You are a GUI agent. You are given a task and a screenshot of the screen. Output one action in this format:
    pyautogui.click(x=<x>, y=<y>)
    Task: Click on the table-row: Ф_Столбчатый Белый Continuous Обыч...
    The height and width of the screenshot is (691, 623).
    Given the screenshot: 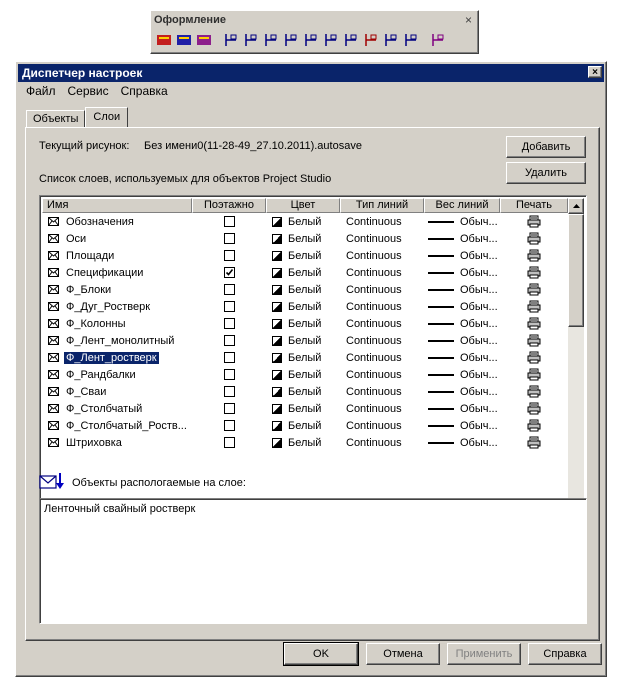 What is the action you would take?
    pyautogui.click(x=305, y=408)
    